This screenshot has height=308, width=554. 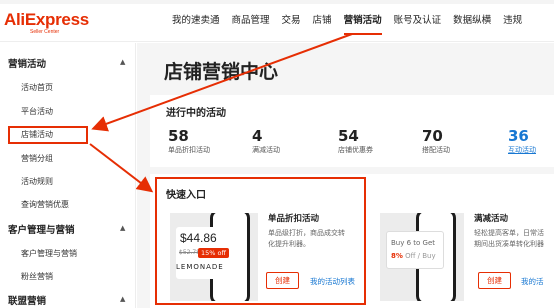 What do you see at coordinates (266, 141) in the screenshot?
I see `stat-full-reduction: 4 满减活动` at bounding box center [266, 141].